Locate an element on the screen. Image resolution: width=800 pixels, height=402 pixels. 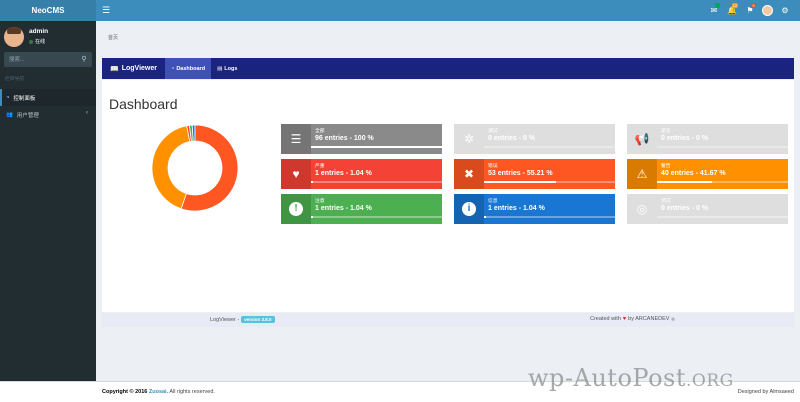
watermark-suffix: .ORG is located at coordinates (709, 381).